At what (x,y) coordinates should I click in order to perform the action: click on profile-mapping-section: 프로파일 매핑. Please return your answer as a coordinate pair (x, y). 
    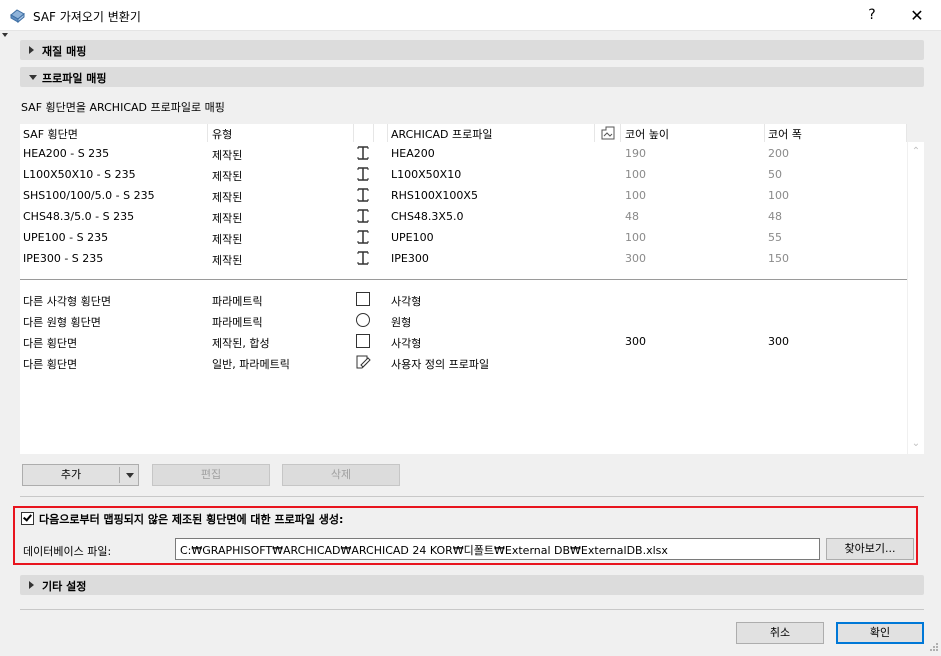
    Looking at the image, I should click on (472, 77).